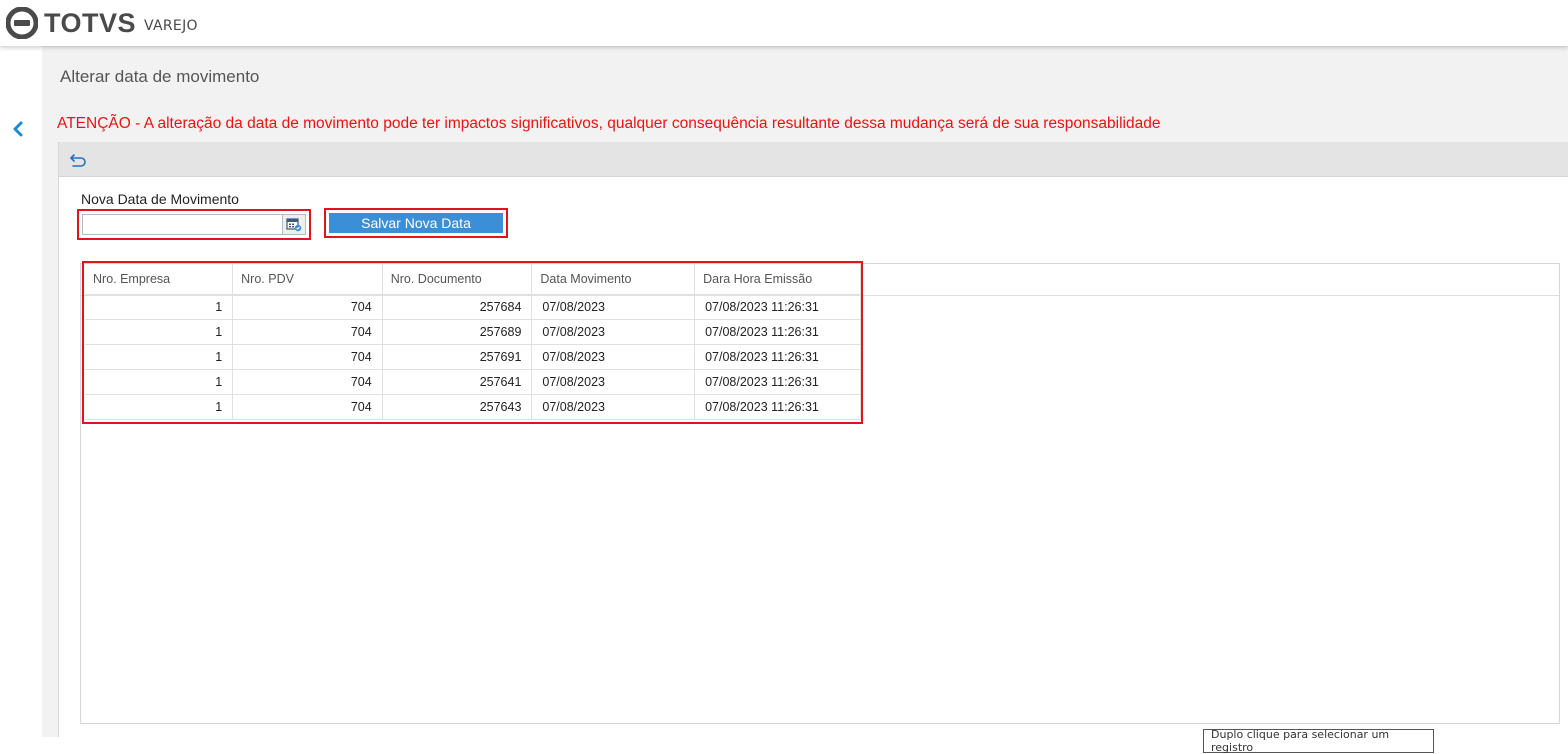 This screenshot has height=754, width=1568. I want to click on column-header-data-movimento: Data Movimento, so click(613, 279).